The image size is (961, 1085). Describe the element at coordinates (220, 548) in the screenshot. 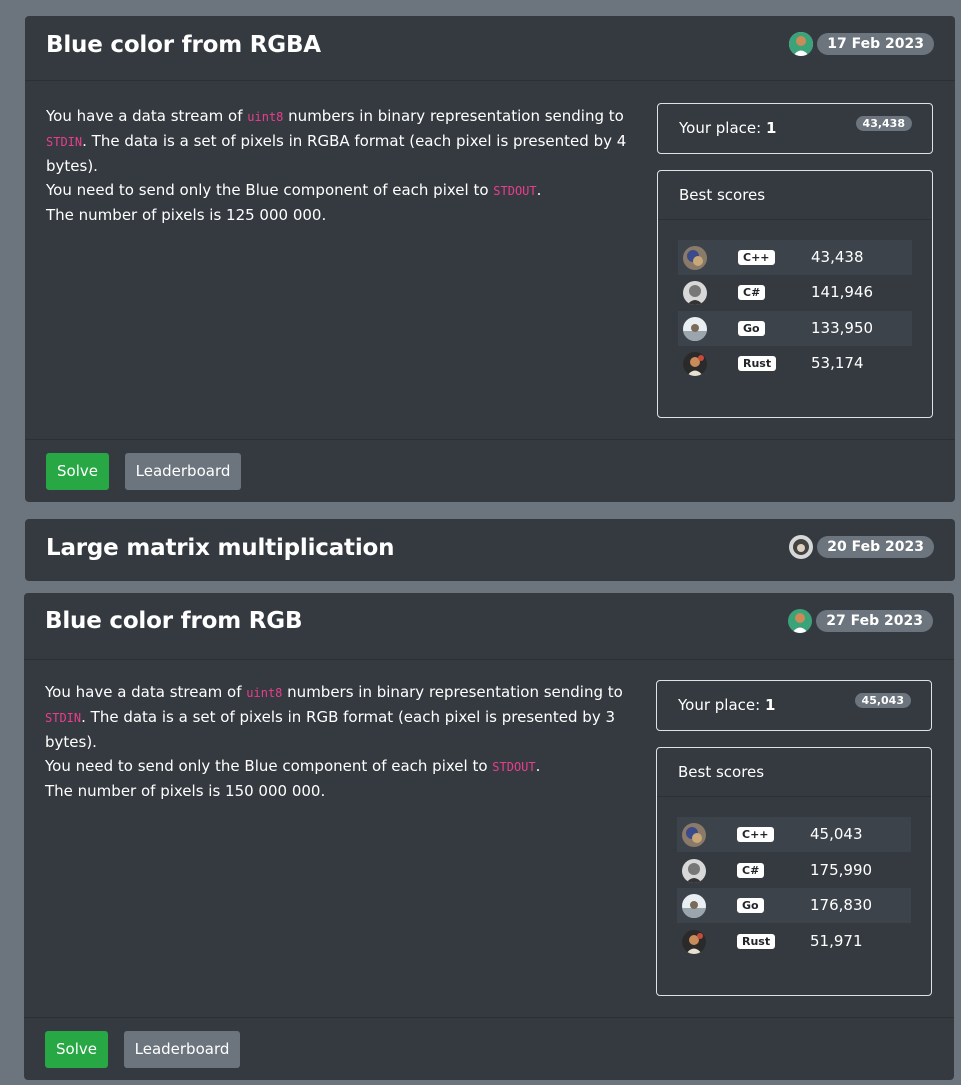

I see `task-title: Large matrix multiplication` at that location.